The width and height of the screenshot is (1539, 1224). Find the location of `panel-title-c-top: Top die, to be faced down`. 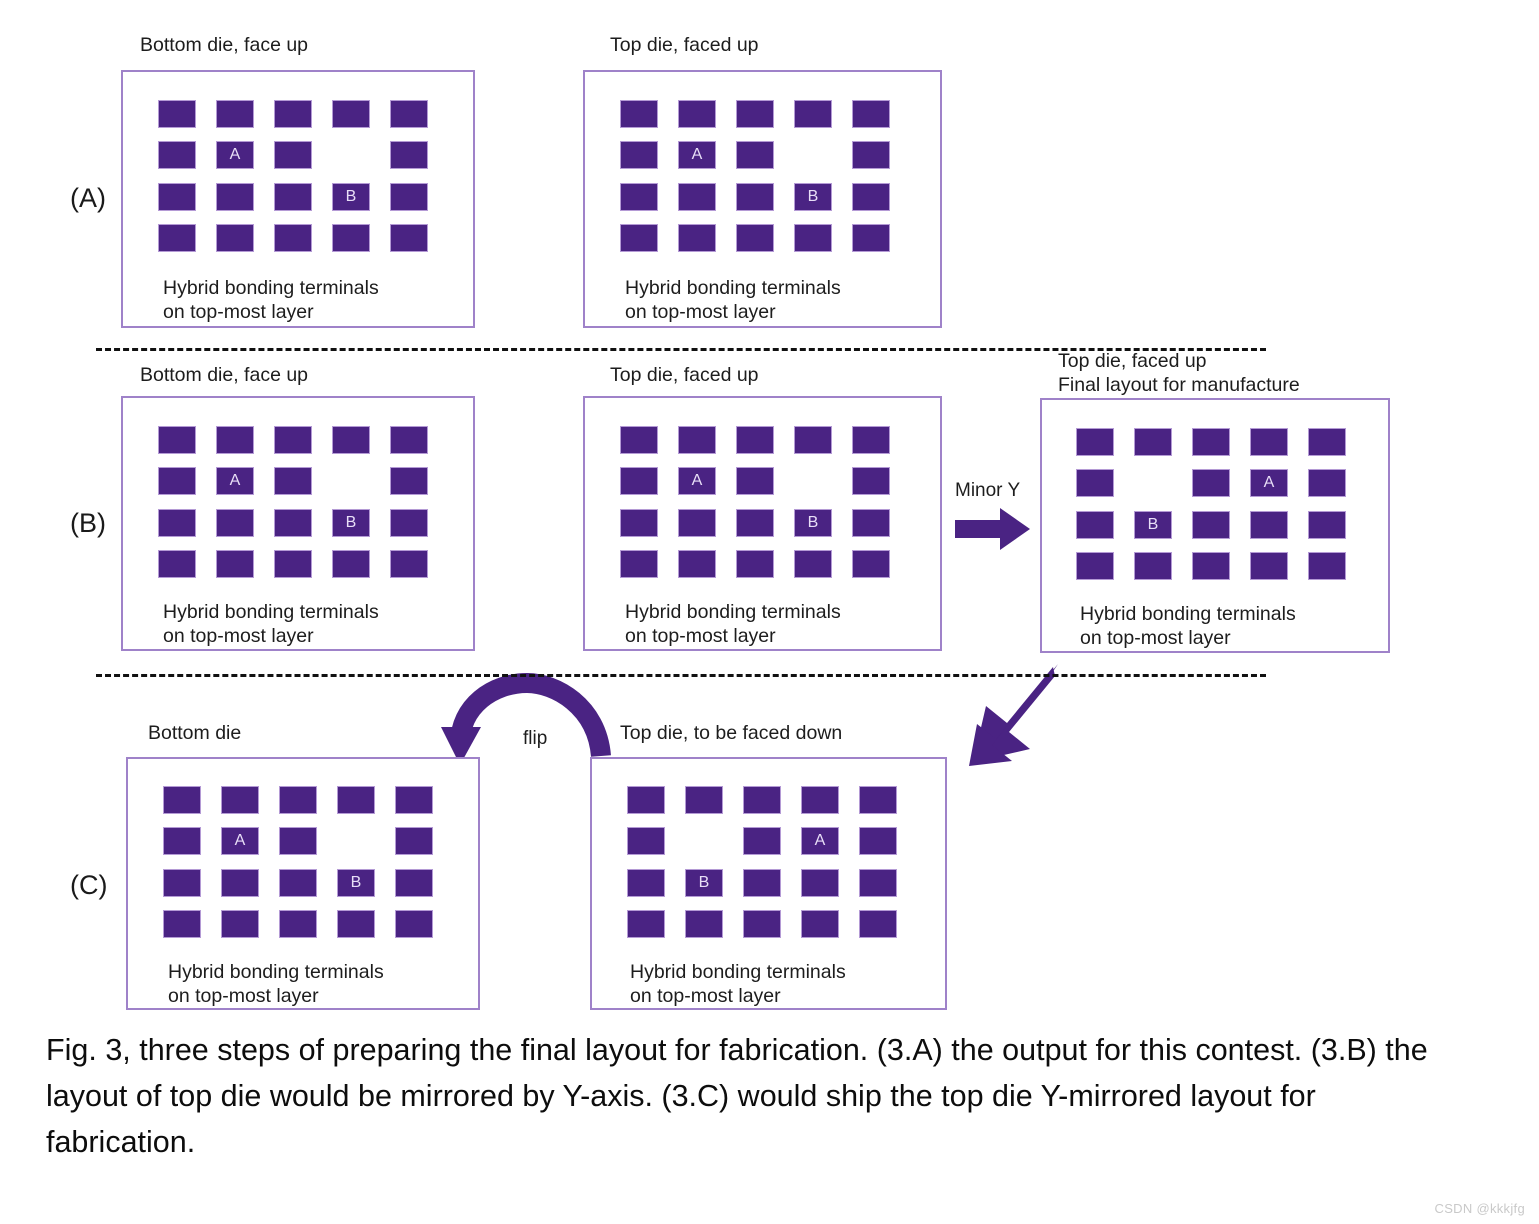

panel-title-c-top: Top die, to be faced down is located at coordinates (731, 734).